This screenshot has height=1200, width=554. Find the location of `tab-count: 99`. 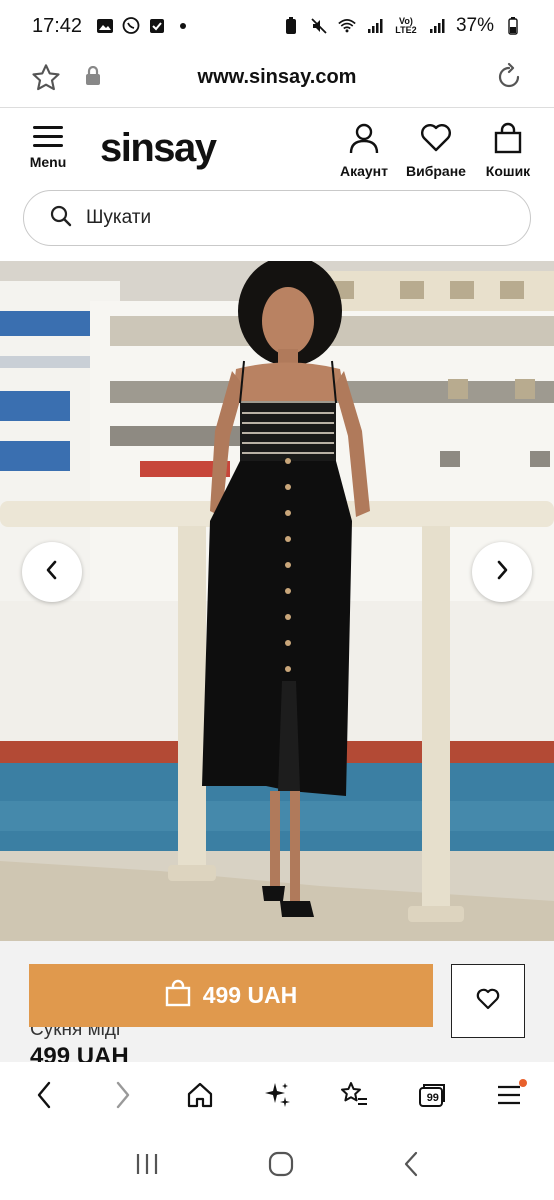

tab-count: 99 is located at coordinates (432, 1098).